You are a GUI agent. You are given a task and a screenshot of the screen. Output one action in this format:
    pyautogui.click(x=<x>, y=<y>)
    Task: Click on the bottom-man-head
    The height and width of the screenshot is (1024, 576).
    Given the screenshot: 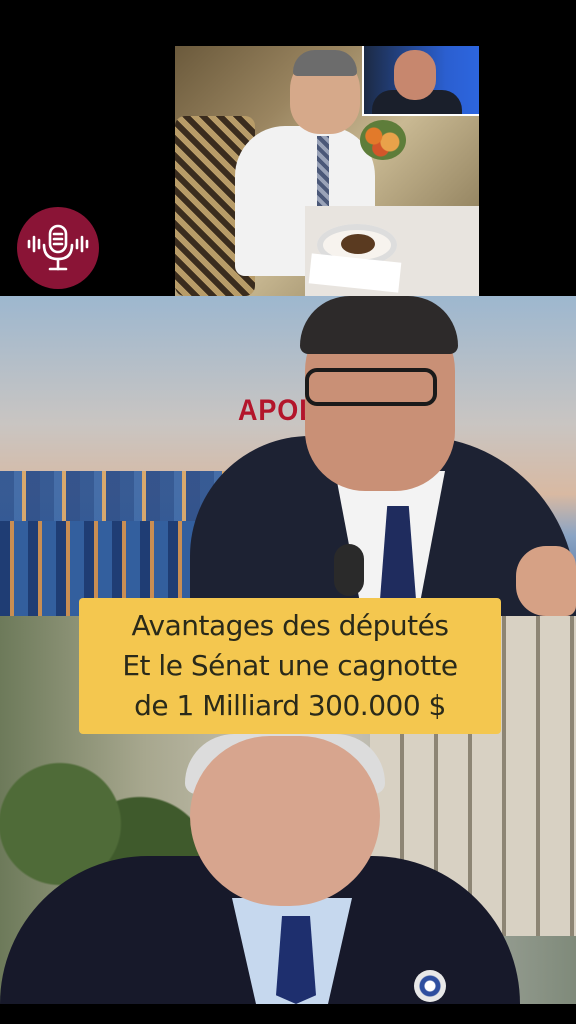 What is the action you would take?
    pyautogui.click(x=285, y=821)
    